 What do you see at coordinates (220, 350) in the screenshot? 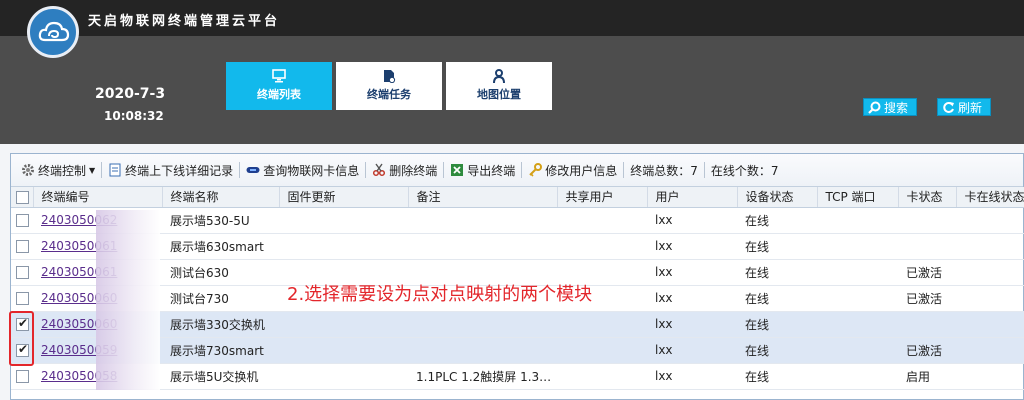
I see `cell-name: 展示墙730smart` at bounding box center [220, 350].